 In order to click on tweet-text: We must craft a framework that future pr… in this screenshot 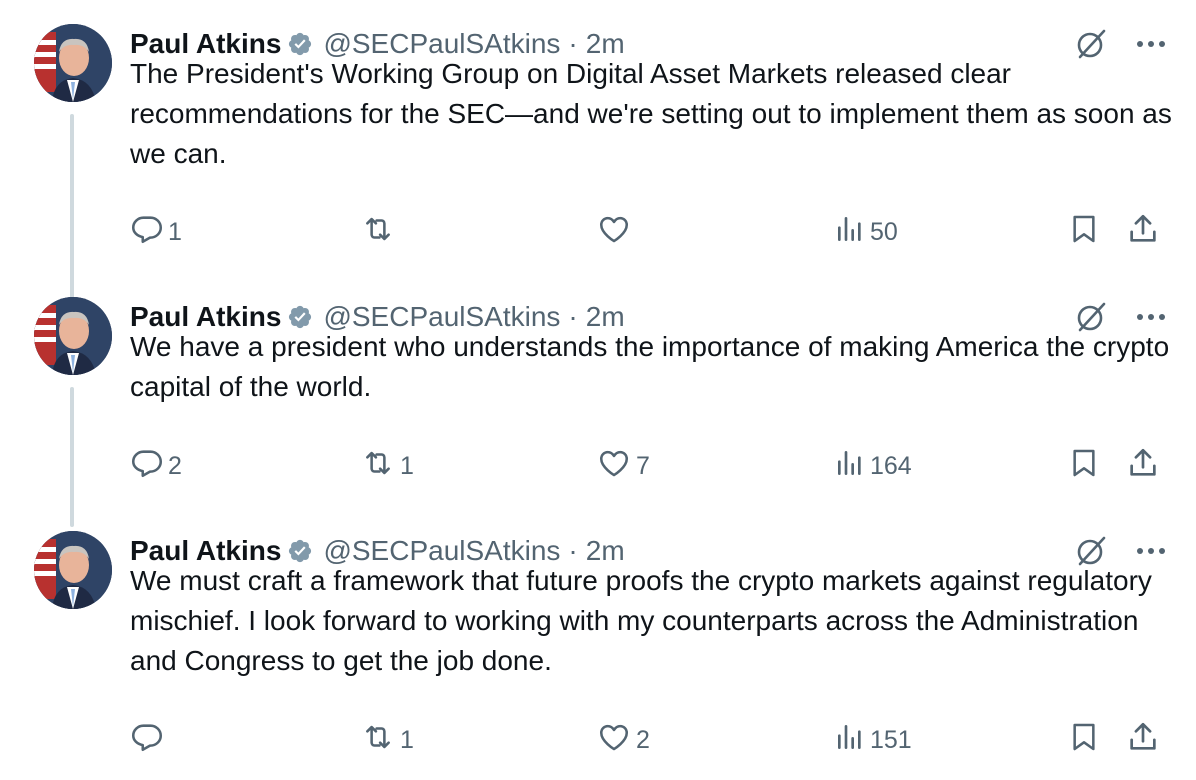, I will do `click(641, 620)`.